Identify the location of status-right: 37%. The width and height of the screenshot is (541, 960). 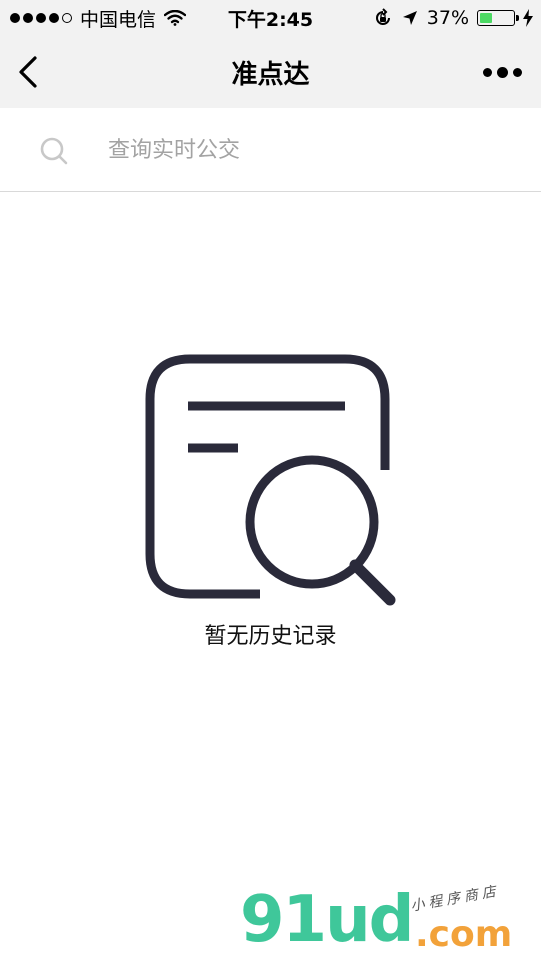
(453, 18).